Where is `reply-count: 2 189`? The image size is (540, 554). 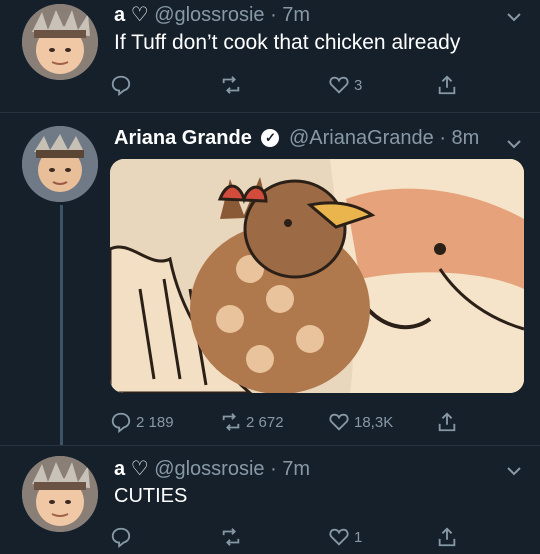 reply-count: 2 189 is located at coordinates (155, 422).